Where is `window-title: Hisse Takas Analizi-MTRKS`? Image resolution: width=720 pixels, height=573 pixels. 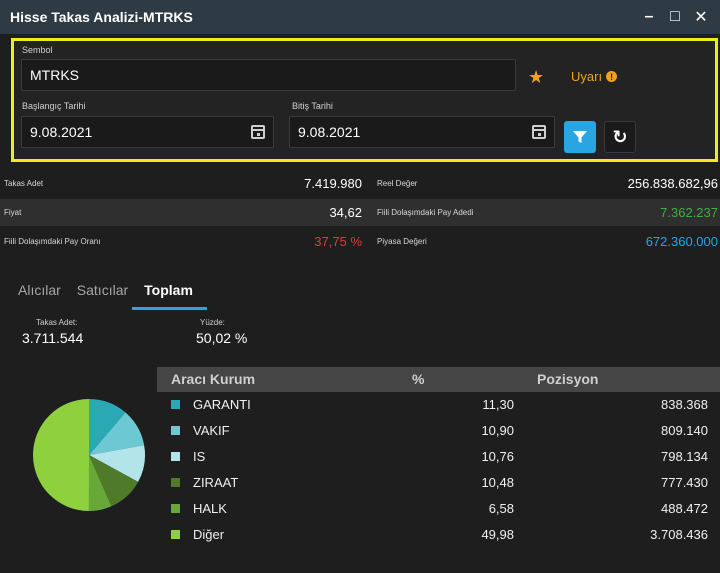
window-title: Hisse Takas Analizi-MTRKS is located at coordinates (101, 17).